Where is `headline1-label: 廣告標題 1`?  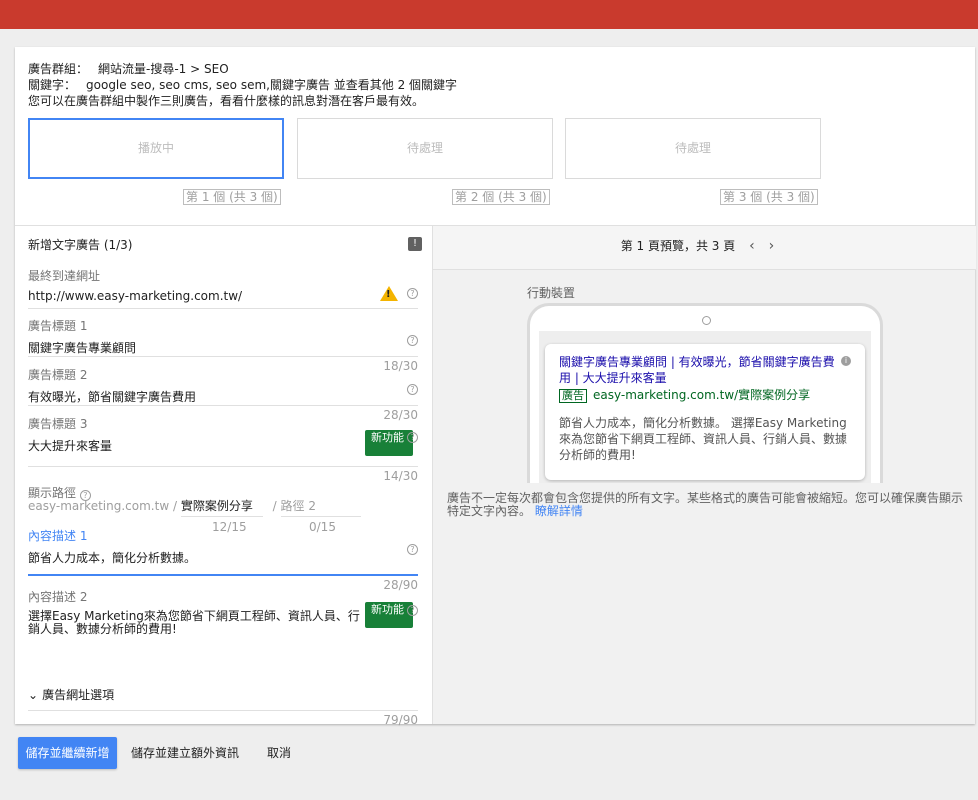 headline1-label: 廣告標題 1 is located at coordinates (58, 326).